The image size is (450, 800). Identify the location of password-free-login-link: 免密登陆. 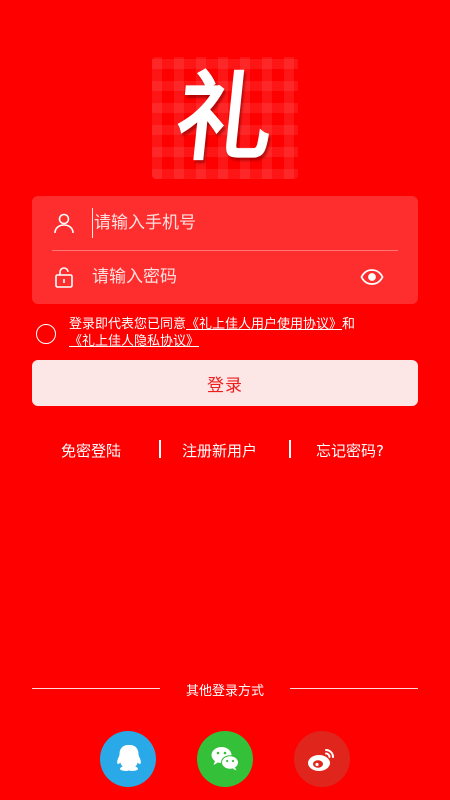
(91, 450).